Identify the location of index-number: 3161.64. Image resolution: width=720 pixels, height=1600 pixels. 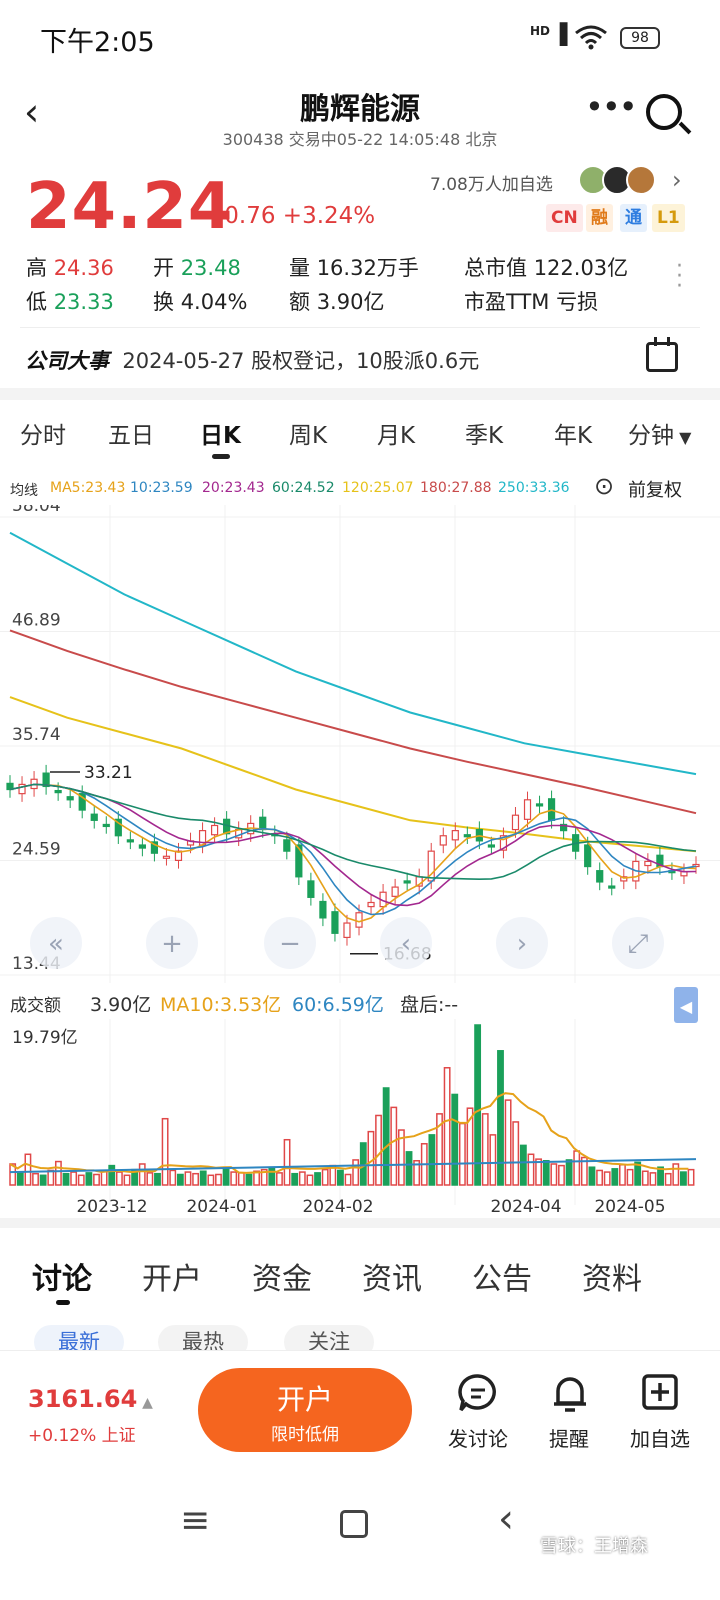
(83, 1399).